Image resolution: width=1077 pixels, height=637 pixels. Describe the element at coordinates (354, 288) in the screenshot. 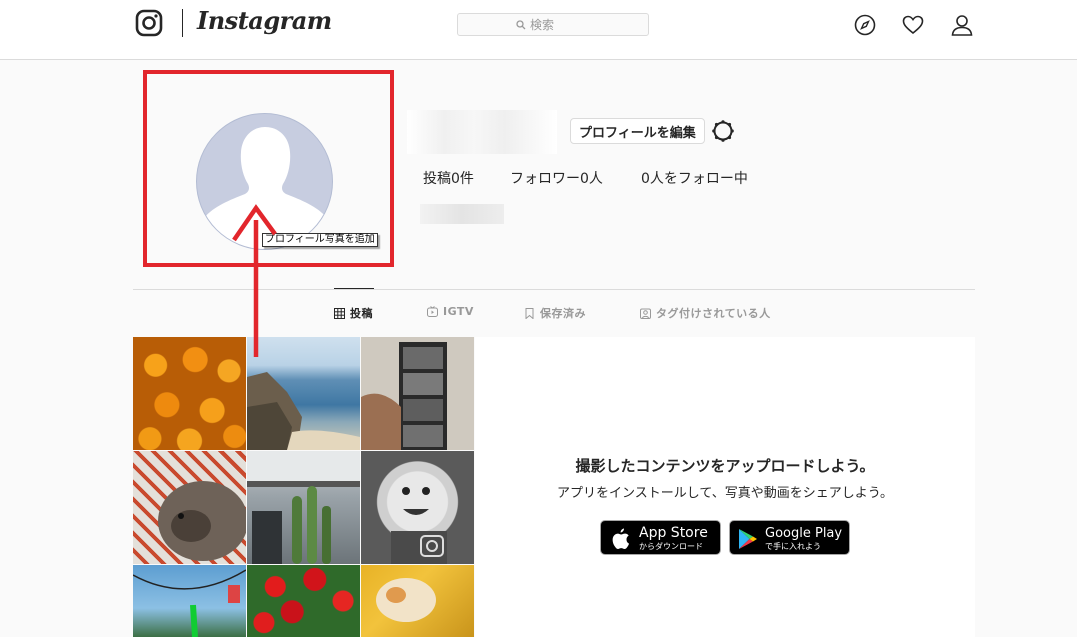

I see `active-tab-indicator` at that location.